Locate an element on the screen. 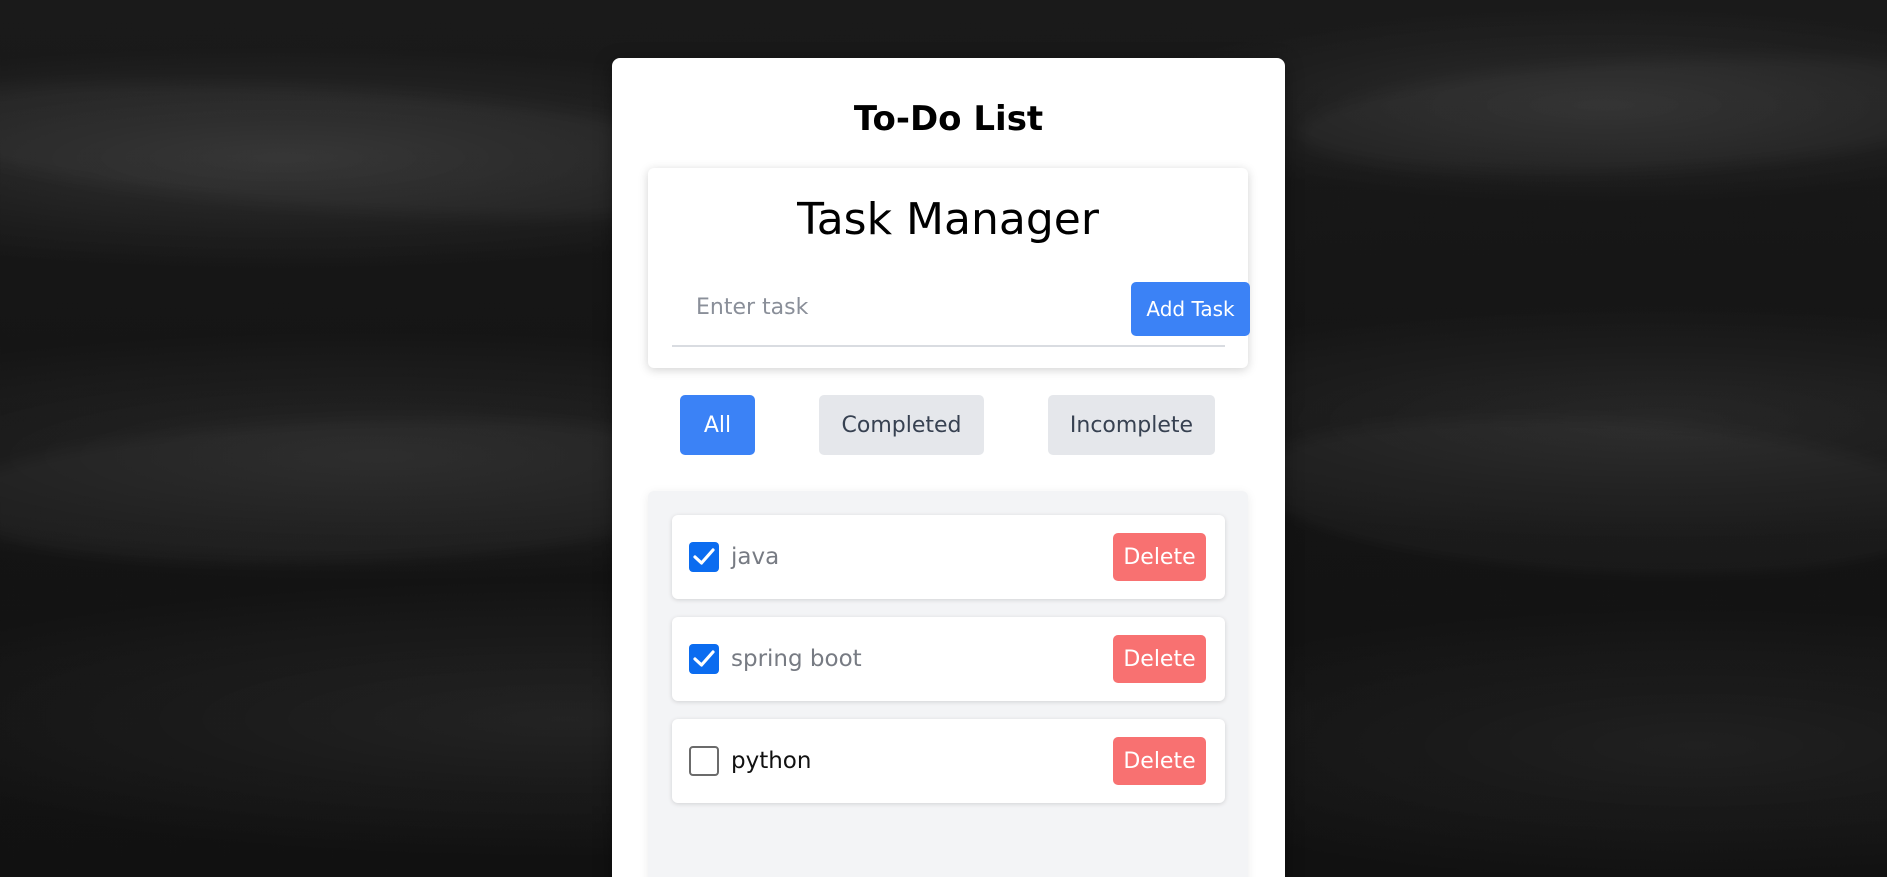 The image size is (1887, 877). task-label: java is located at coordinates (755, 557).